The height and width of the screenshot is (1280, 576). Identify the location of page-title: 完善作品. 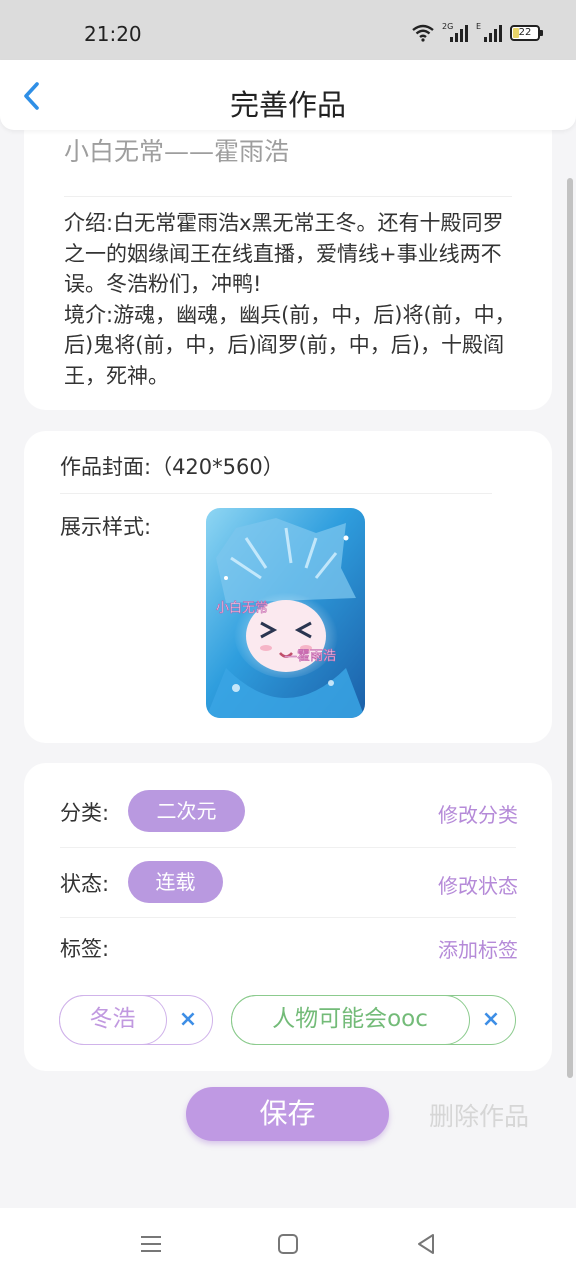
(287, 105).